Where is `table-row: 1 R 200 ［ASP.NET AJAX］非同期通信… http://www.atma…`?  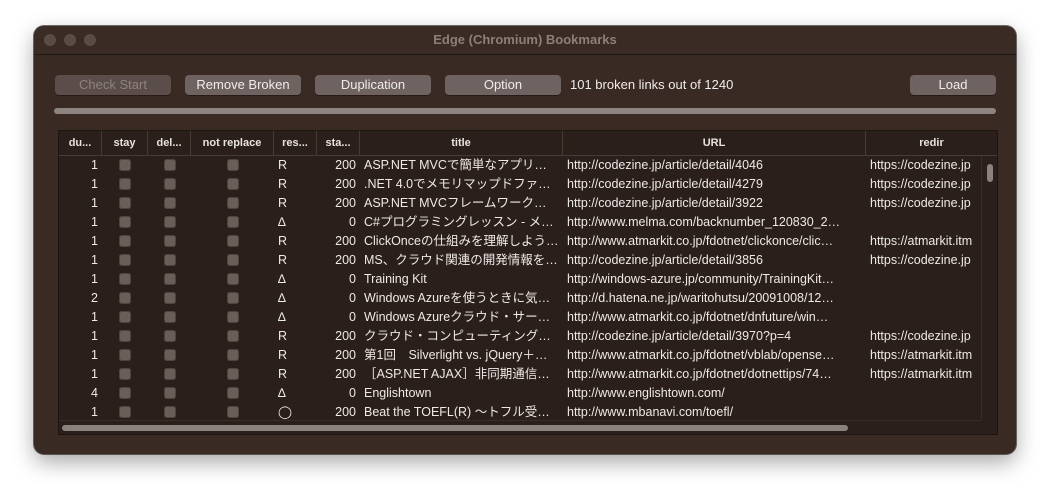
table-row: 1 R 200 ［ASP.NET AJAX］非同期通信… http://www.atma… is located at coordinates (520, 374).